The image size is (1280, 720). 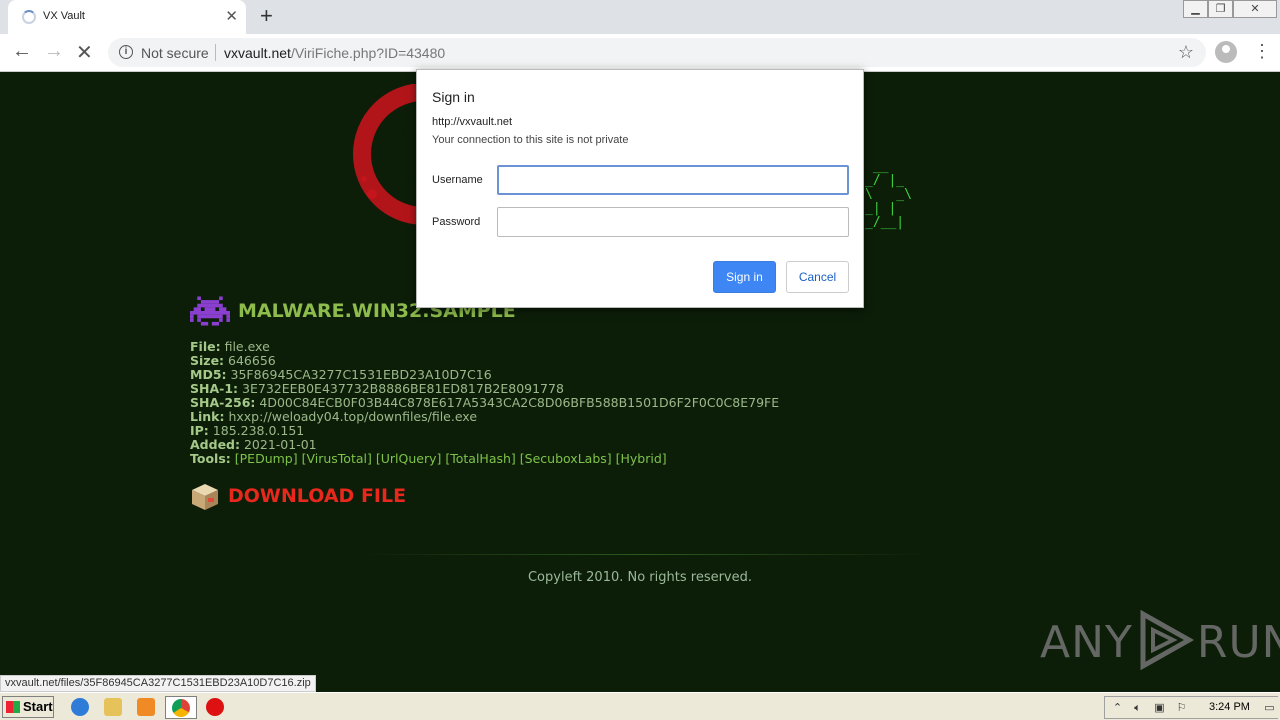 I want to click on tool-link-virustotal: [VirusTotal], so click(x=337, y=458).